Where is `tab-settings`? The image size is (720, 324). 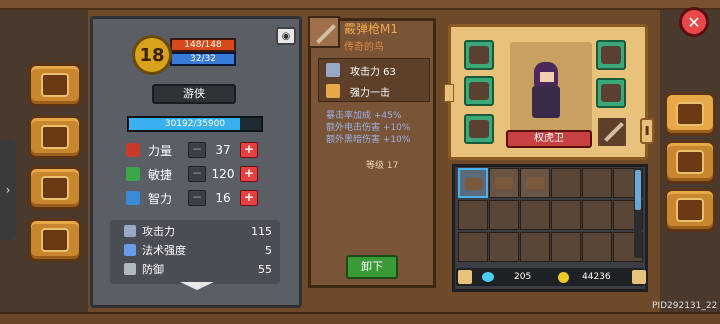 tab-settings is located at coordinates (690, 210).